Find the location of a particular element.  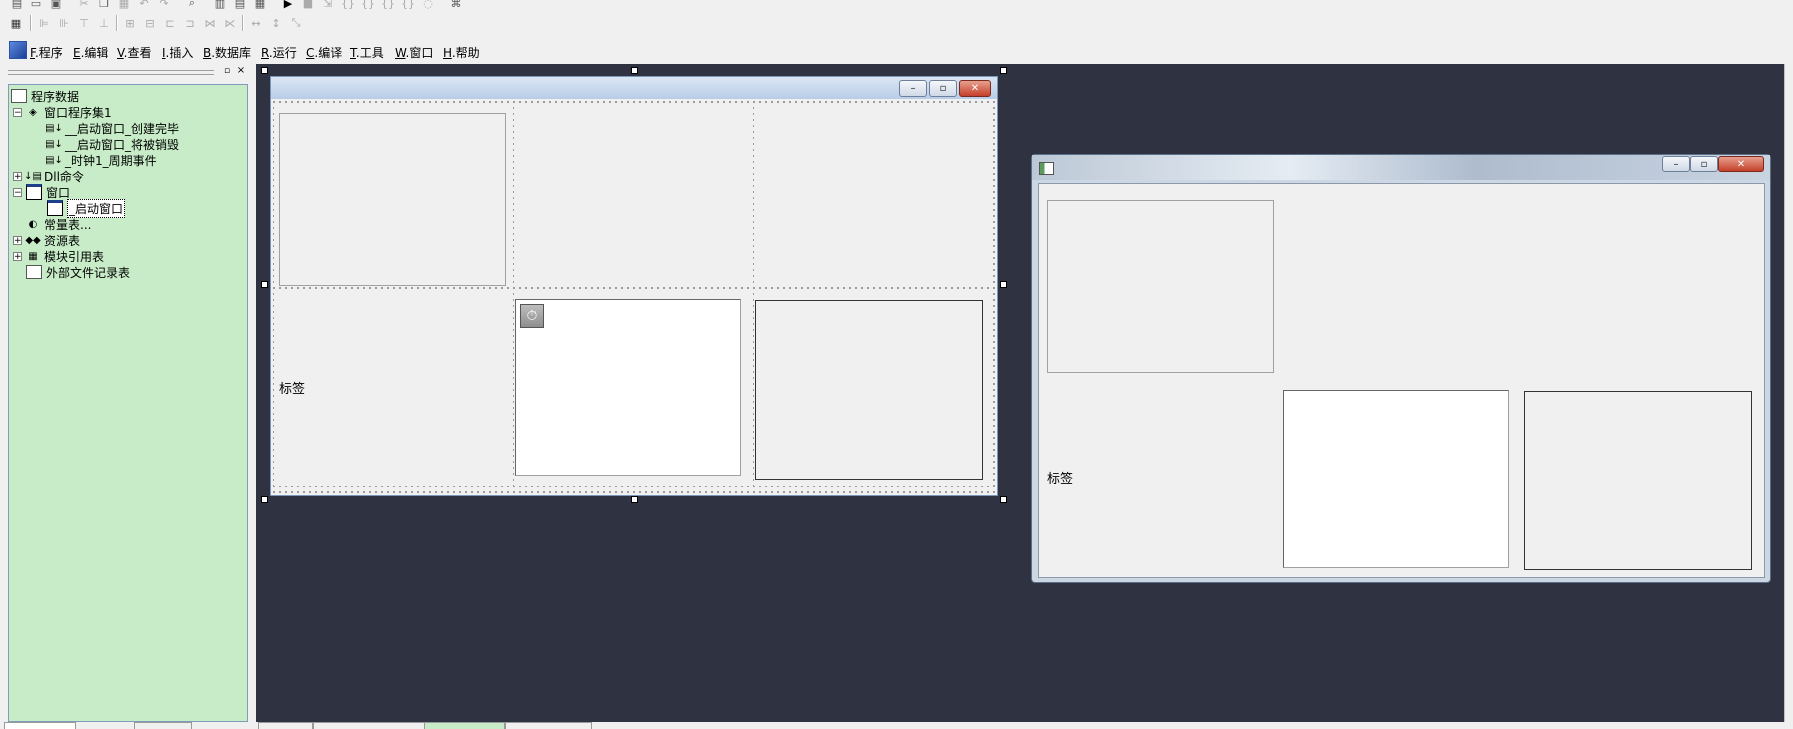

size-icon: ⤡ is located at coordinates (296, 23).